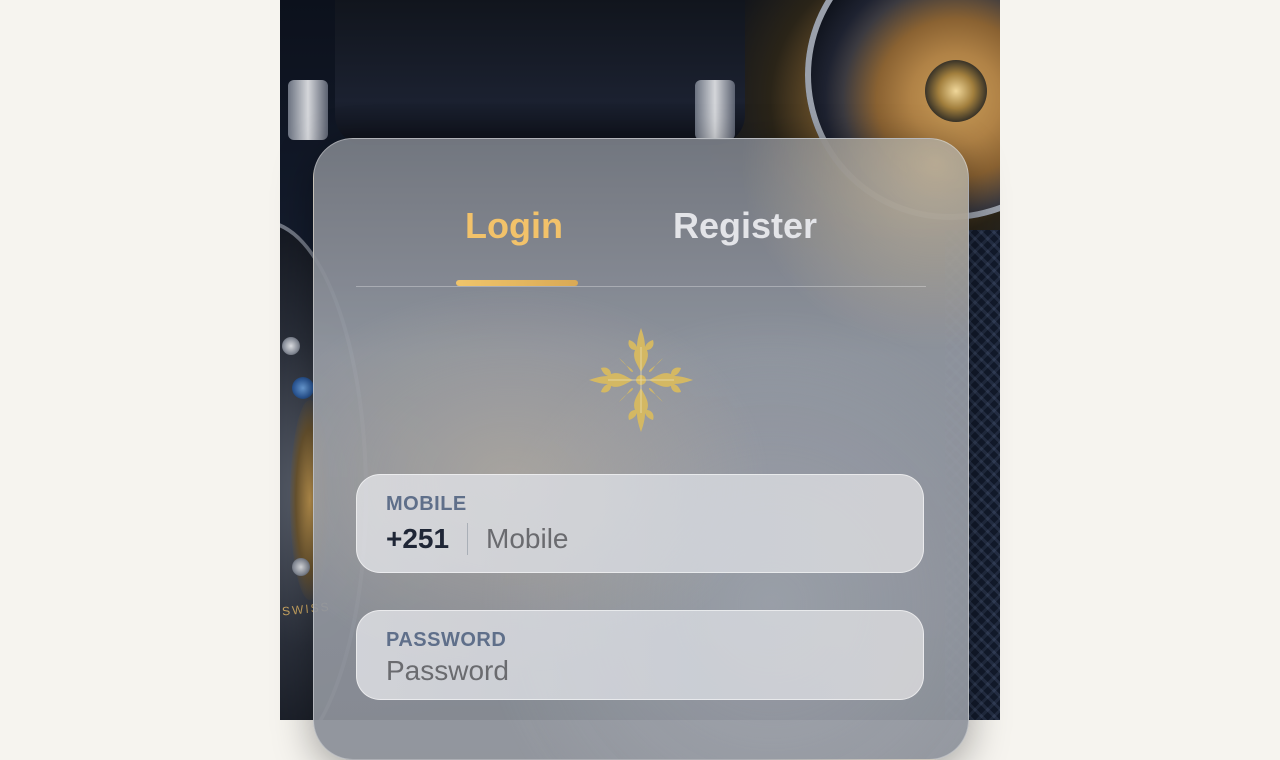  Describe the element at coordinates (686, 539) in the screenshot. I see `mobile-input` at that location.